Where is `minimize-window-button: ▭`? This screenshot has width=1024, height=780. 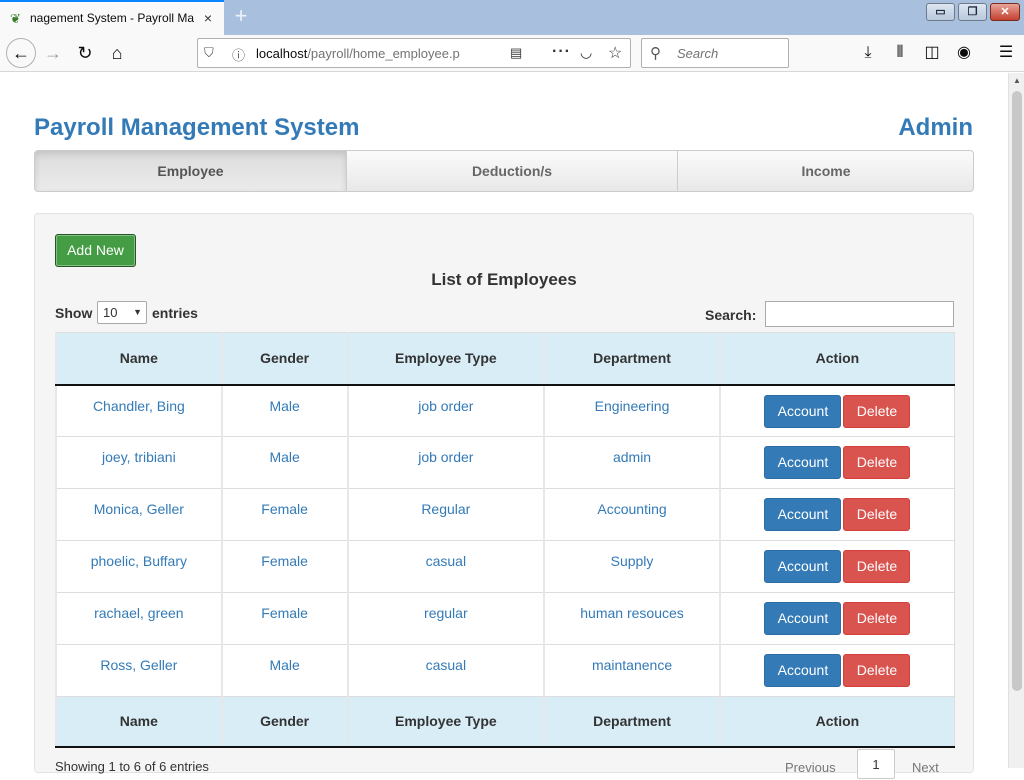
minimize-window-button: ▭ is located at coordinates (940, 12).